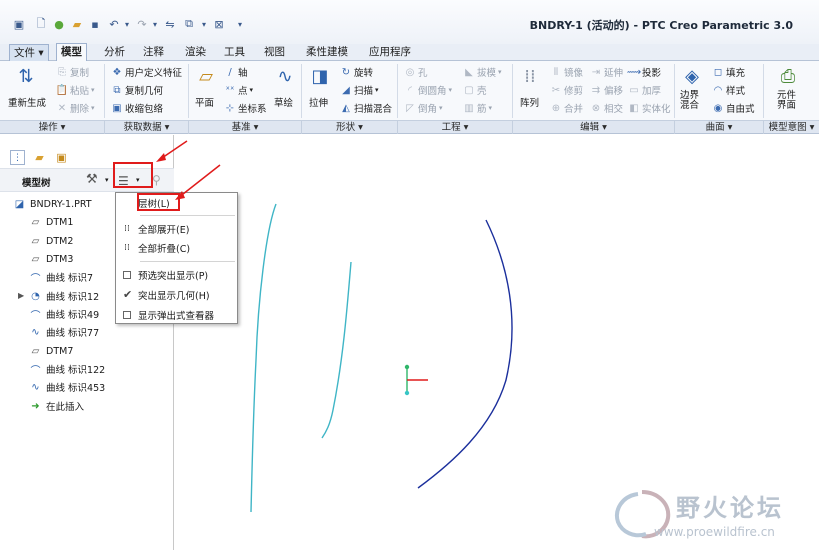 This screenshot has height=550, width=819. I want to click on watermark-url: www.proewildfire.cn, so click(714, 532).